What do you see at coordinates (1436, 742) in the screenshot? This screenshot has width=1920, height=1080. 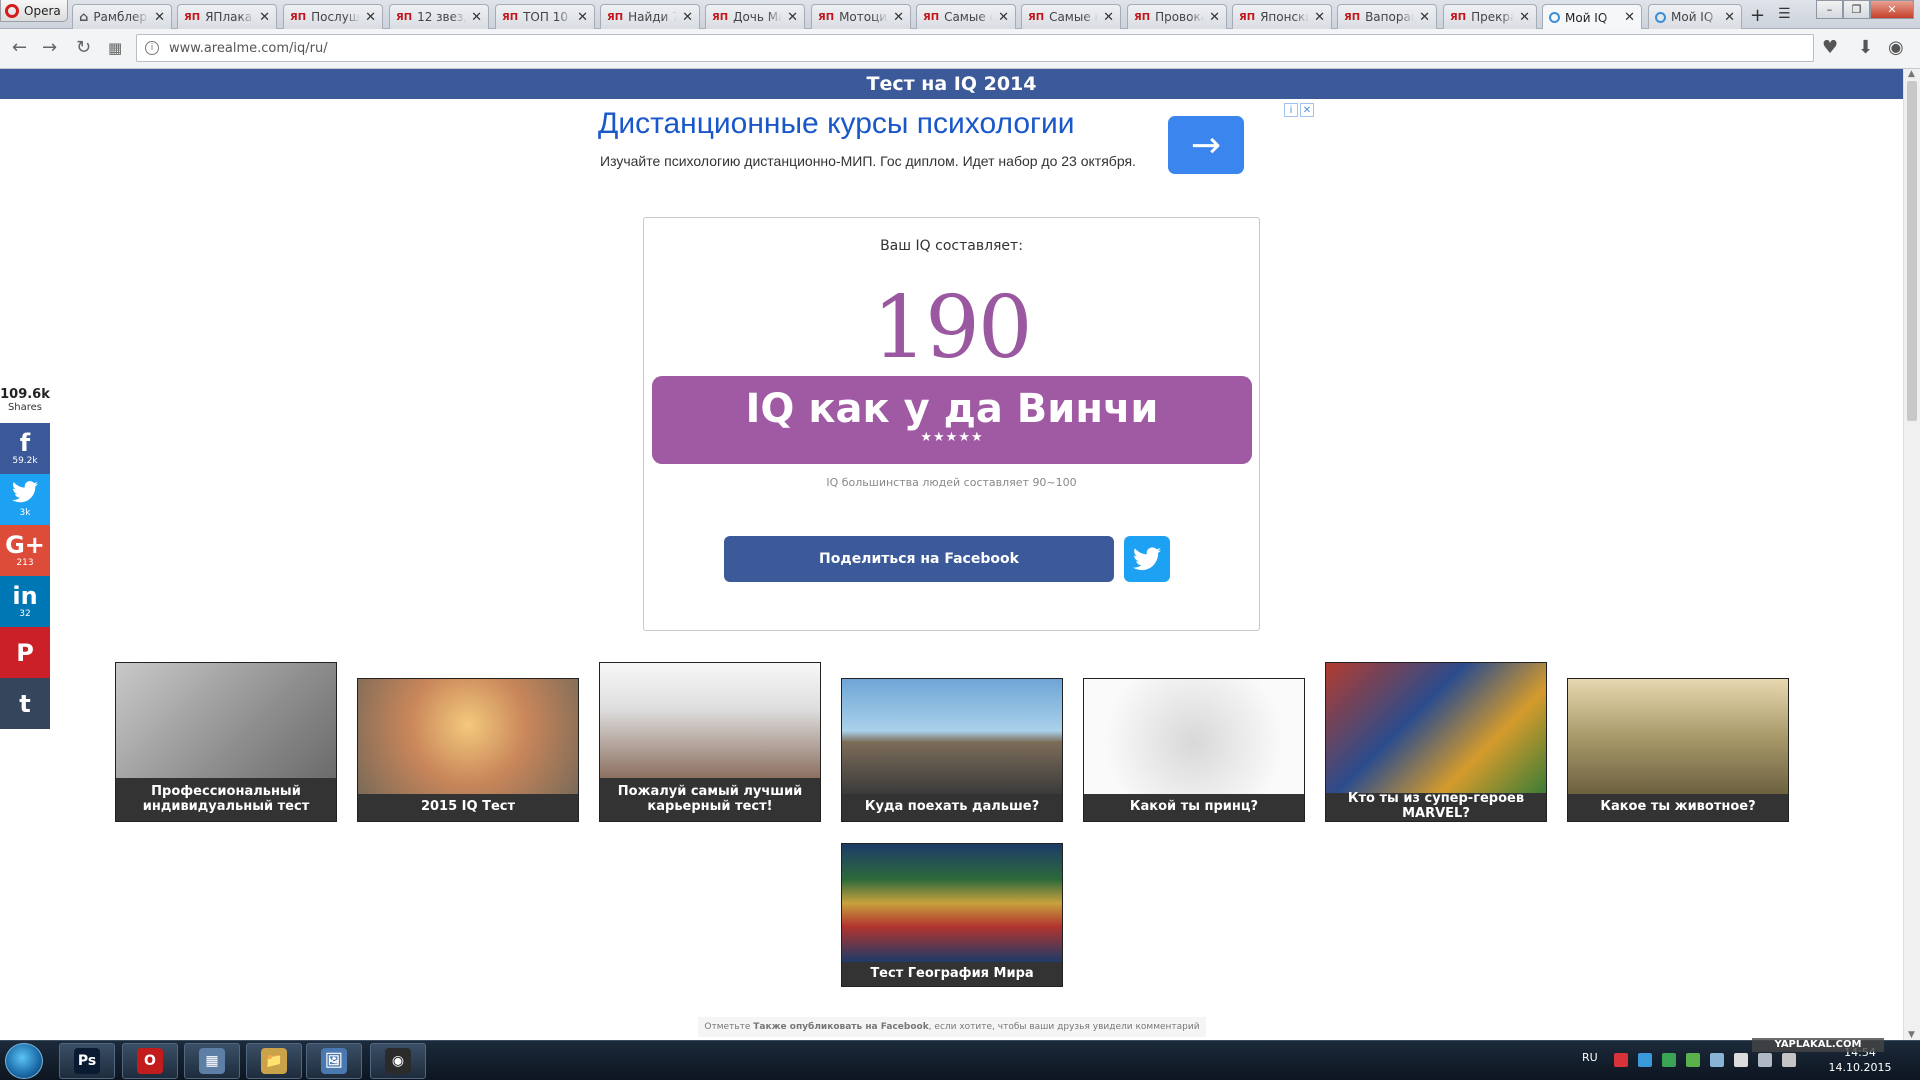 I see `test-tile: Кто ты из супер-героев MARVEL?` at bounding box center [1436, 742].